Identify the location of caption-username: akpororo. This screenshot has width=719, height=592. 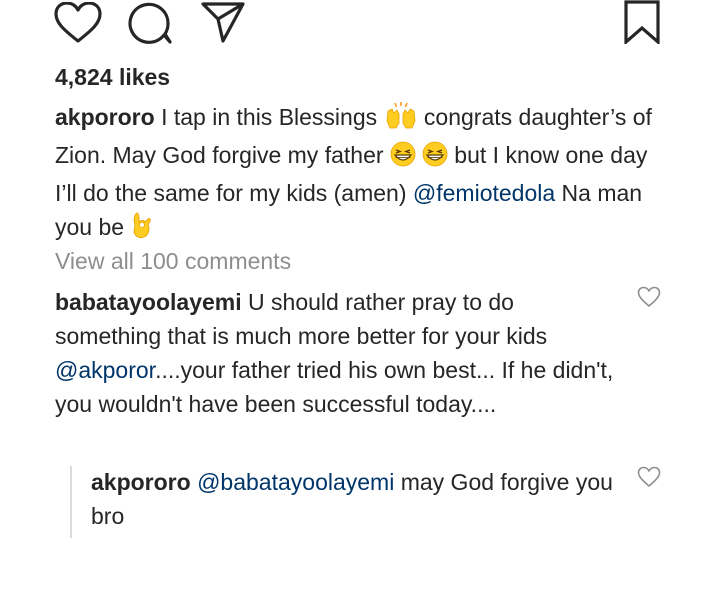
(105, 117).